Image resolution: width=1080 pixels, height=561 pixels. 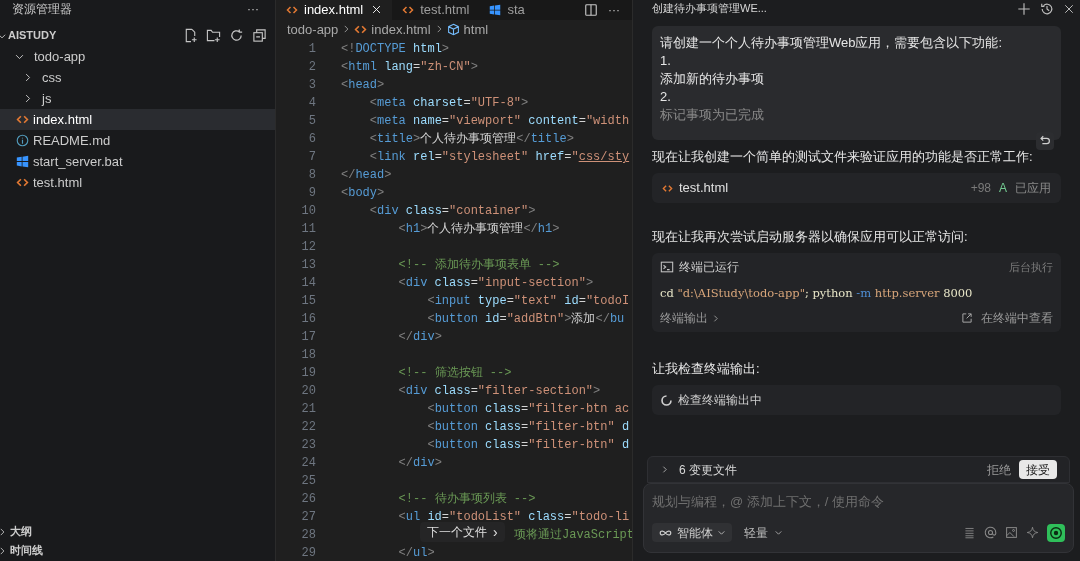 I want to click on tree-item: index.html, so click(x=137, y=119).